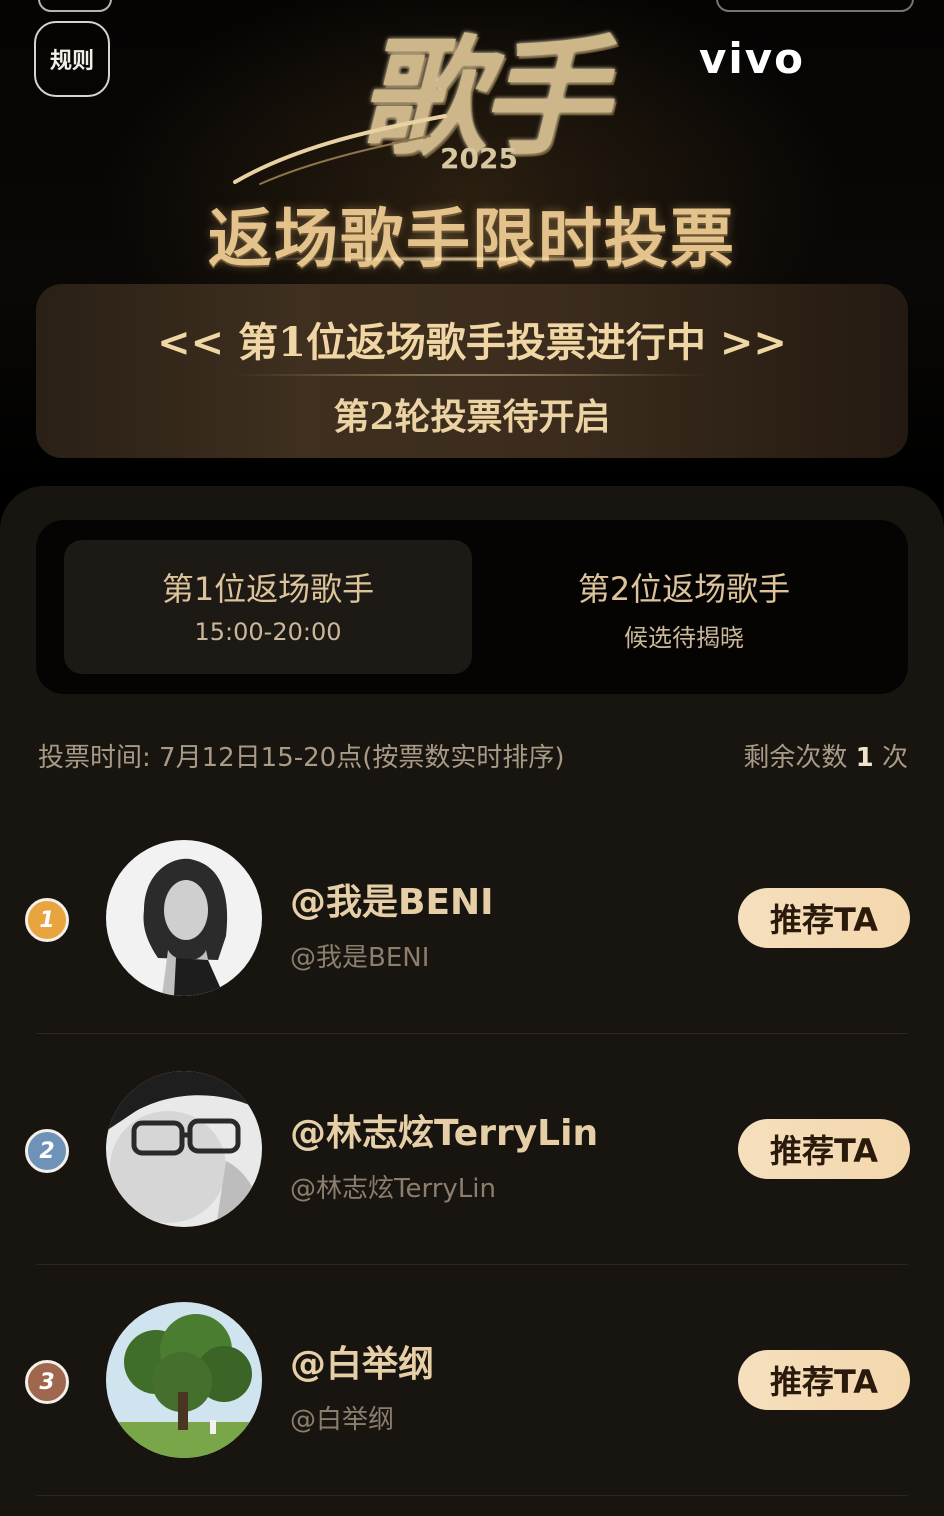  I want to click on avatar-tree-icon, so click(184, 1380).